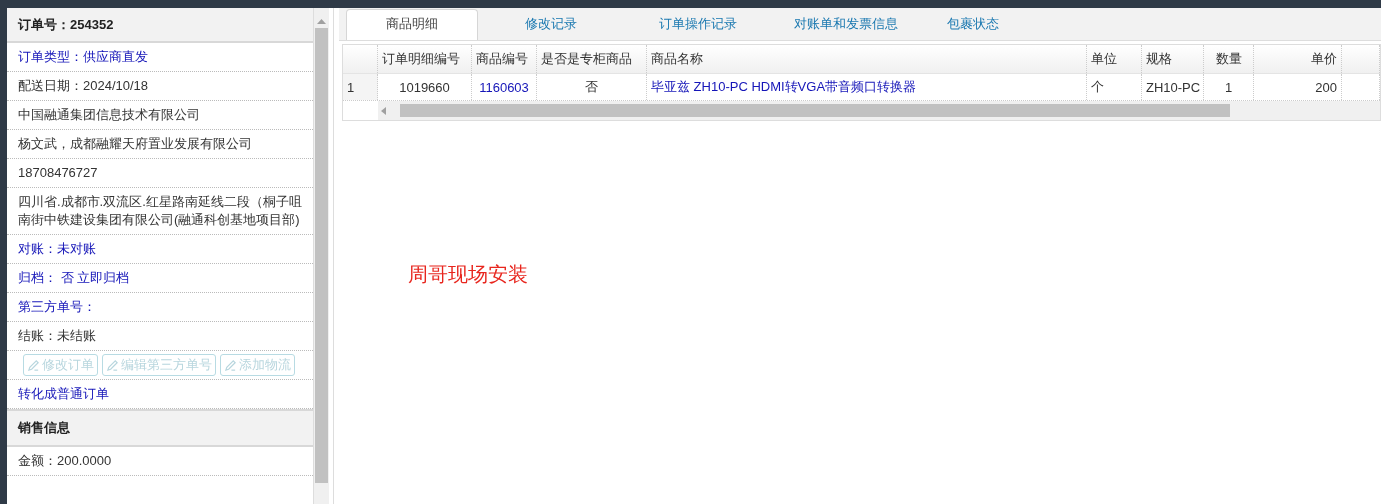 The width and height of the screenshot is (1381, 504). Describe the element at coordinates (321, 21) in the screenshot. I see `scroll-up-icon` at that location.